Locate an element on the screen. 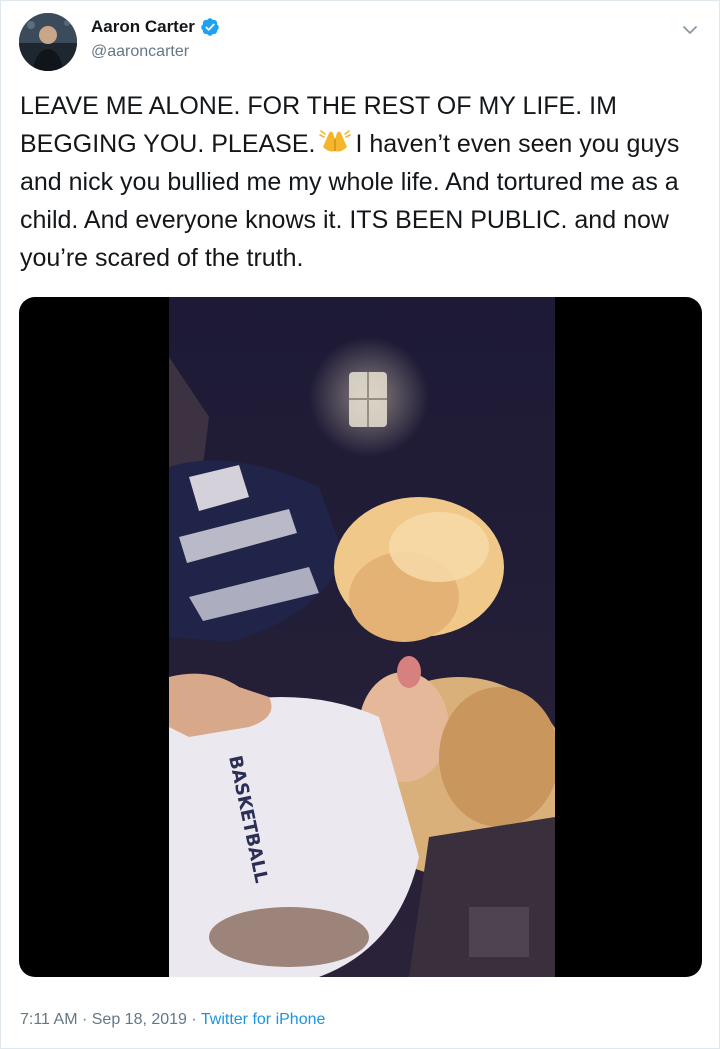  name-row: Aaron Carter is located at coordinates (155, 27).